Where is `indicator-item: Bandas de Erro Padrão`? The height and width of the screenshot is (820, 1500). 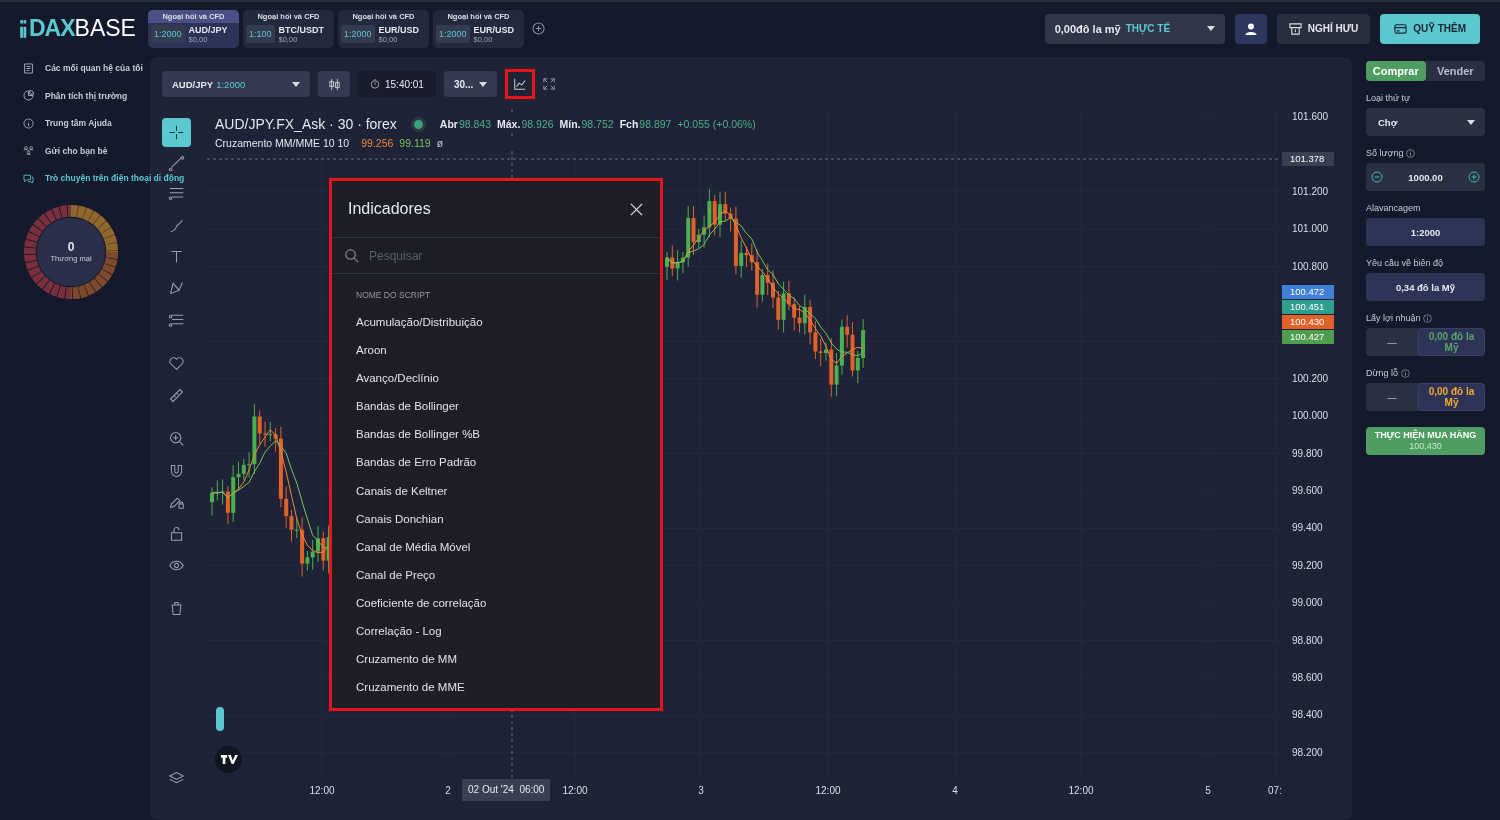 indicator-item: Bandas de Erro Padrão is located at coordinates (496, 462).